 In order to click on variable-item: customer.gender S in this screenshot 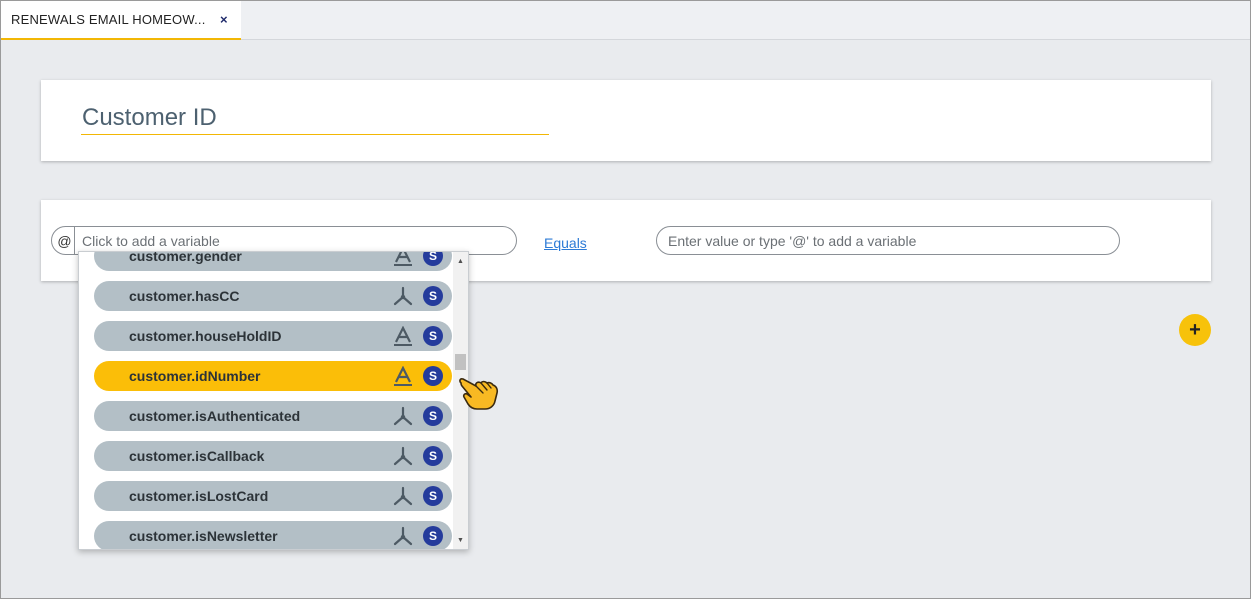, I will do `click(273, 261)`.